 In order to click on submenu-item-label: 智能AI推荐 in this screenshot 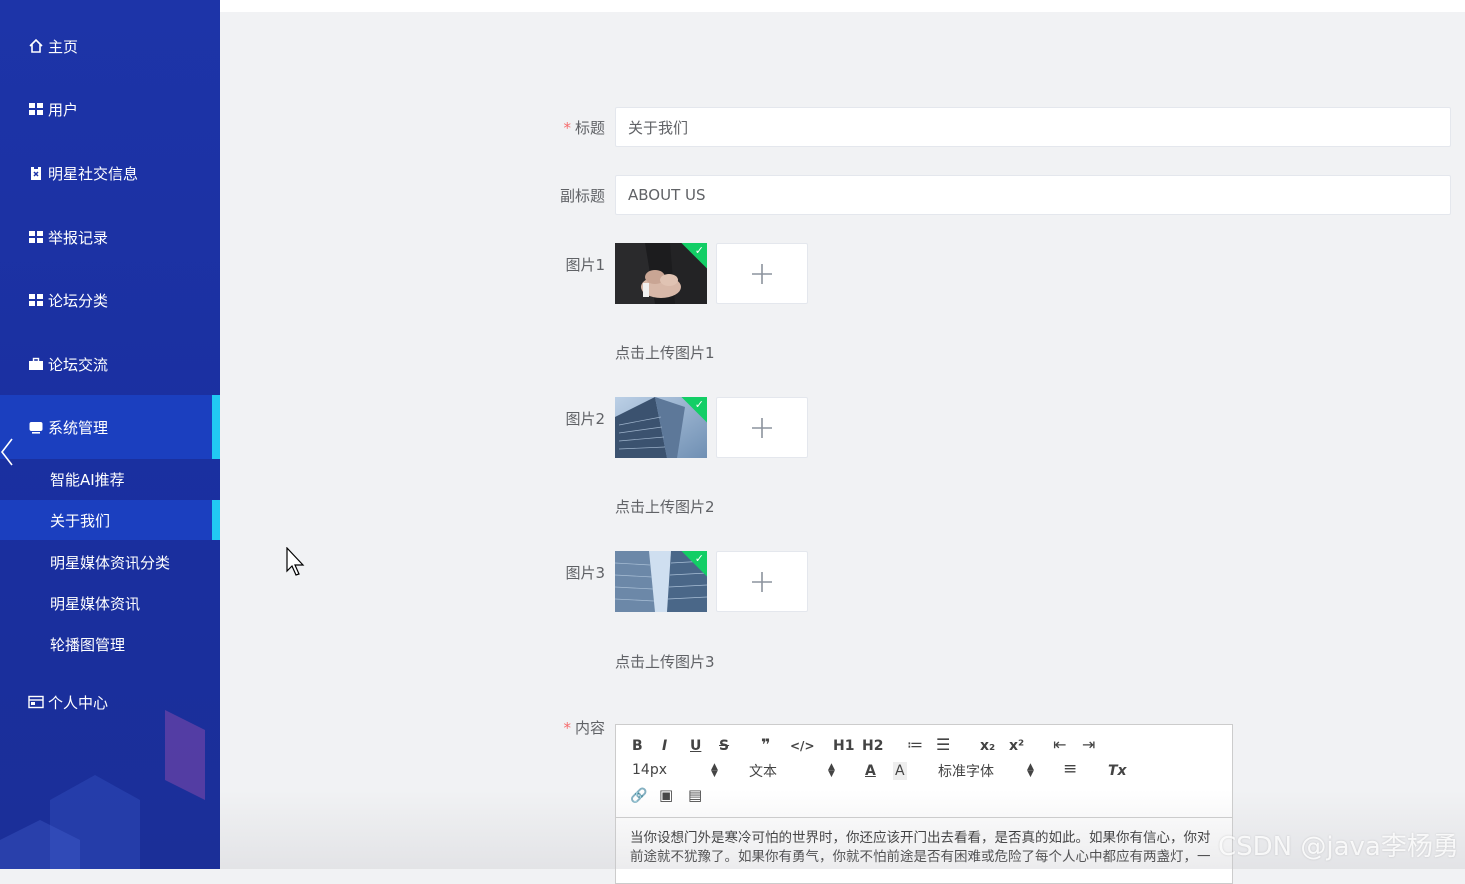, I will do `click(87, 479)`.